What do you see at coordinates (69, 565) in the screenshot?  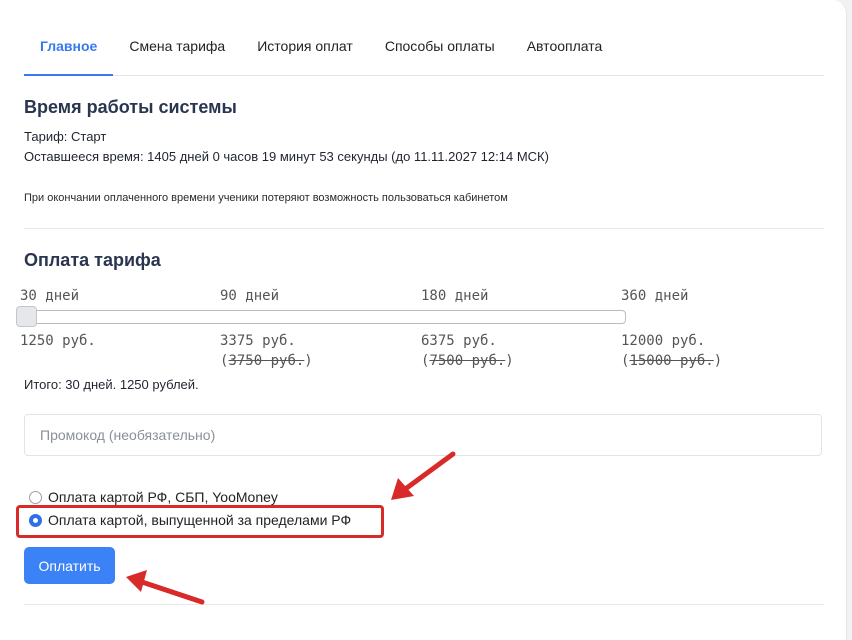 I see `pay-button: Оплатить` at bounding box center [69, 565].